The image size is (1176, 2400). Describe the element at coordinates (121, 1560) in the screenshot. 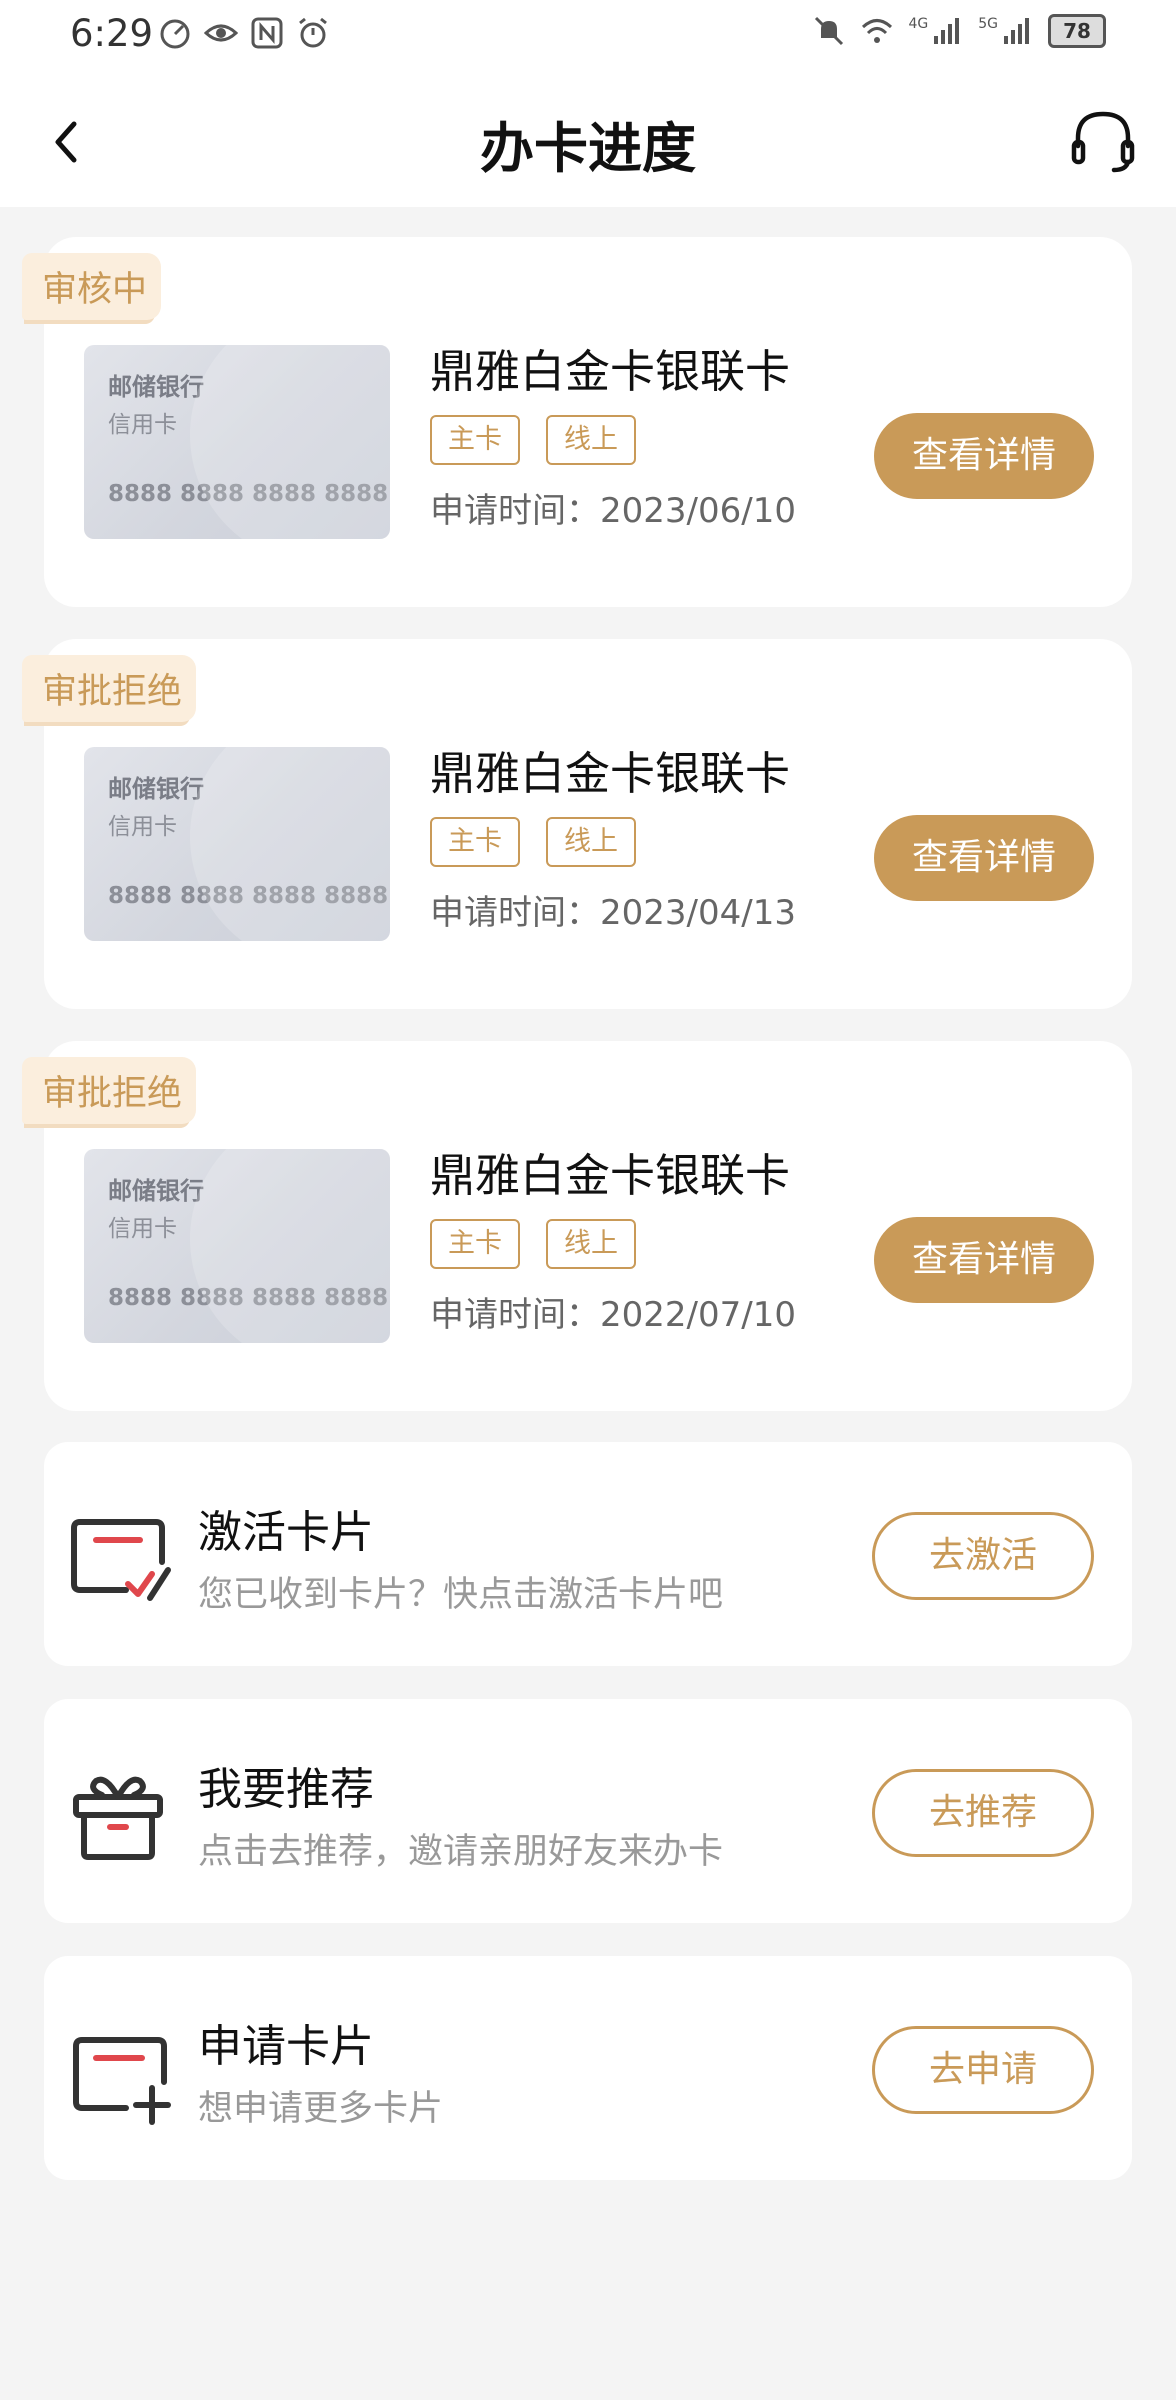

I see `card-activate-icon` at that location.